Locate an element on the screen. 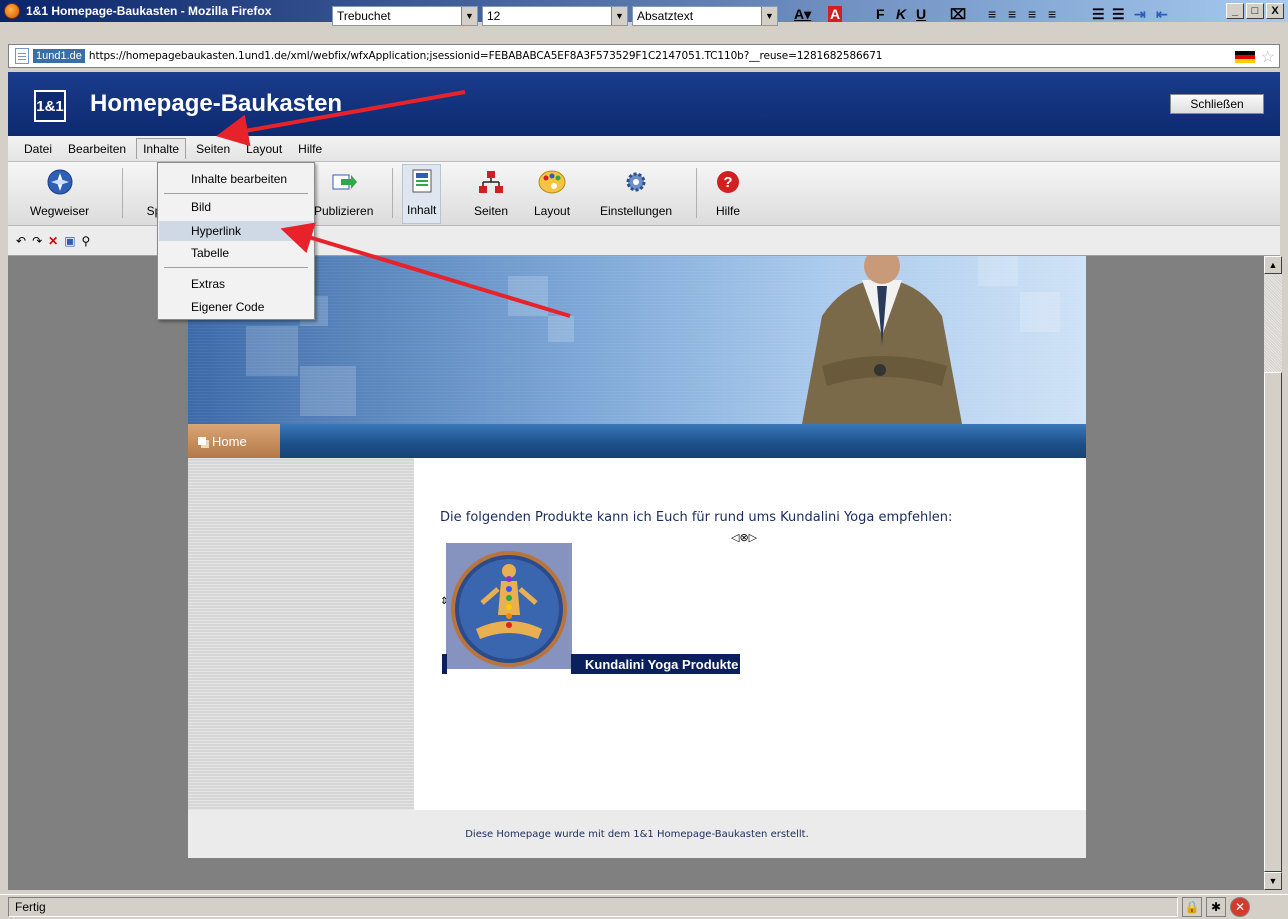  tool-inhalt: Inhalt is located at coordinates (422, 194).